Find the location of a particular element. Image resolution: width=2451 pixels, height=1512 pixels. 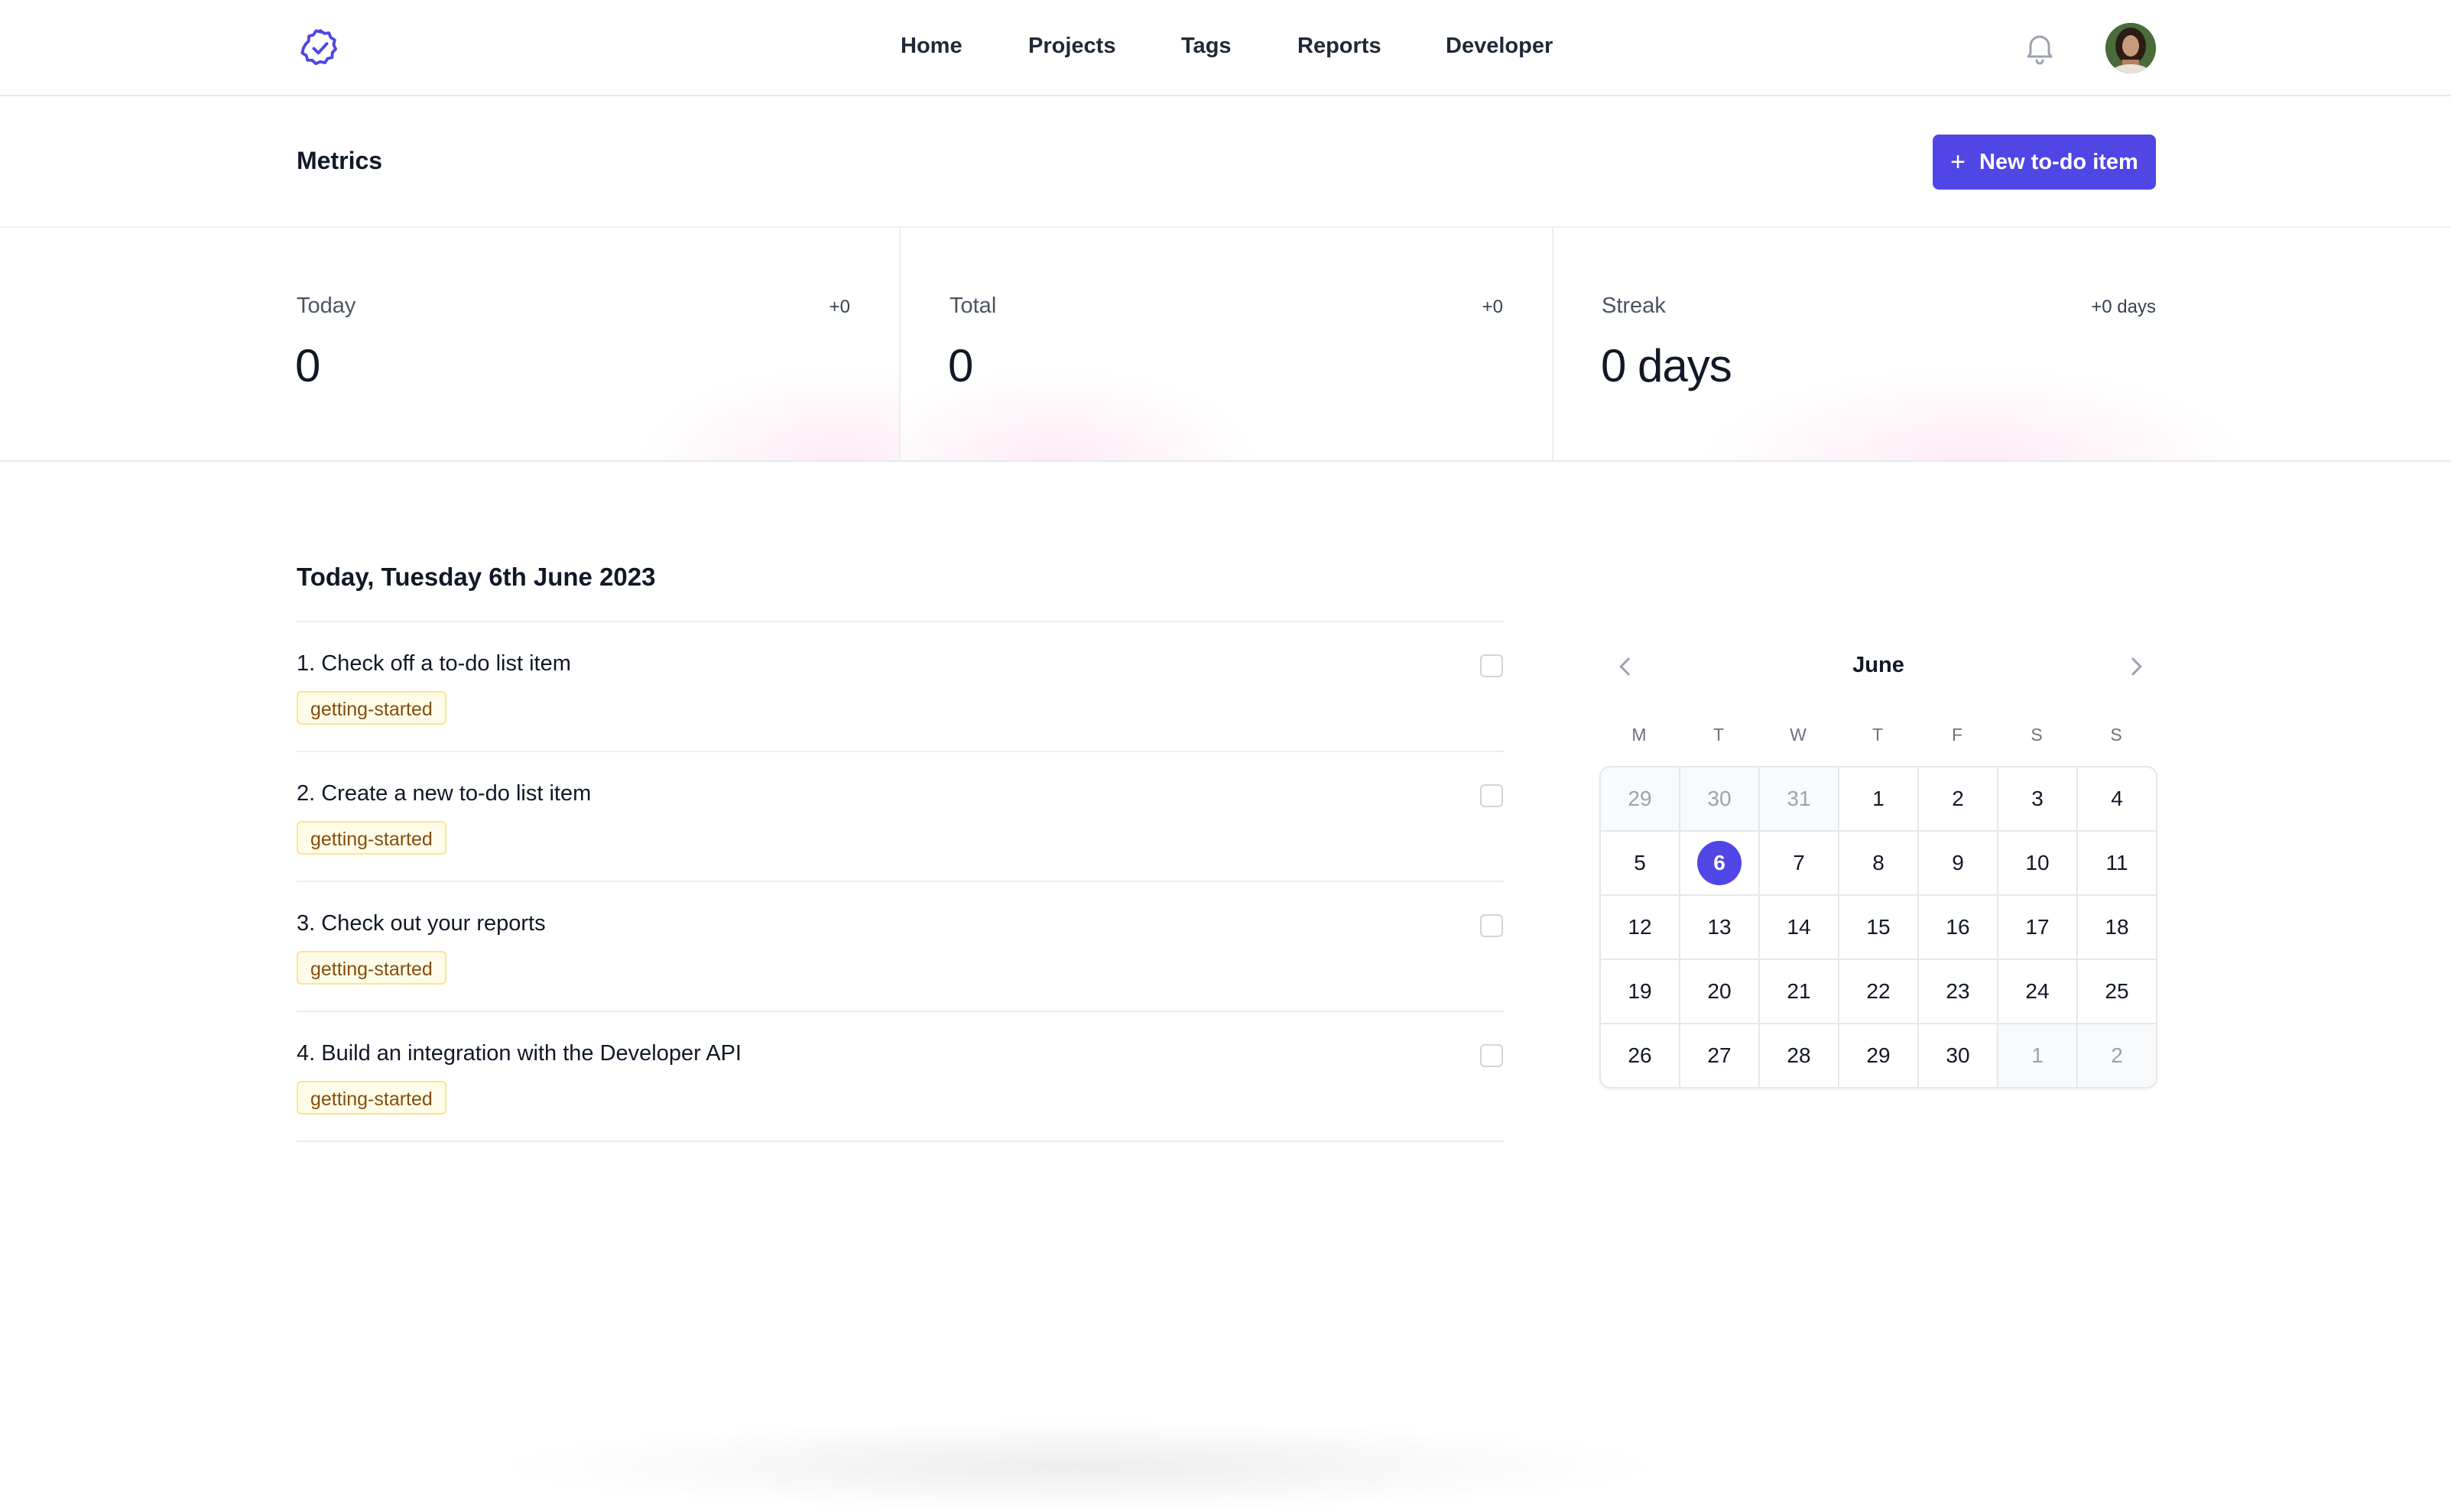

todo-title: 3. Check out your reports is located at coordinates (421, 923).